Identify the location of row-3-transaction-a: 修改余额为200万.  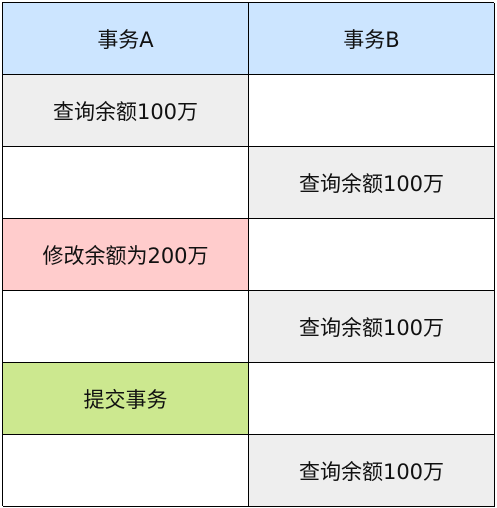
(126, 255).